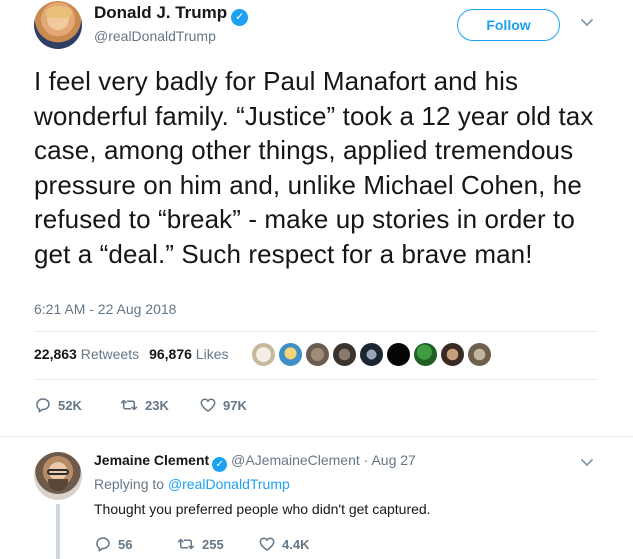  I want to click on replying-to: Replying to @realDonaldTrump, so click(192, 484).